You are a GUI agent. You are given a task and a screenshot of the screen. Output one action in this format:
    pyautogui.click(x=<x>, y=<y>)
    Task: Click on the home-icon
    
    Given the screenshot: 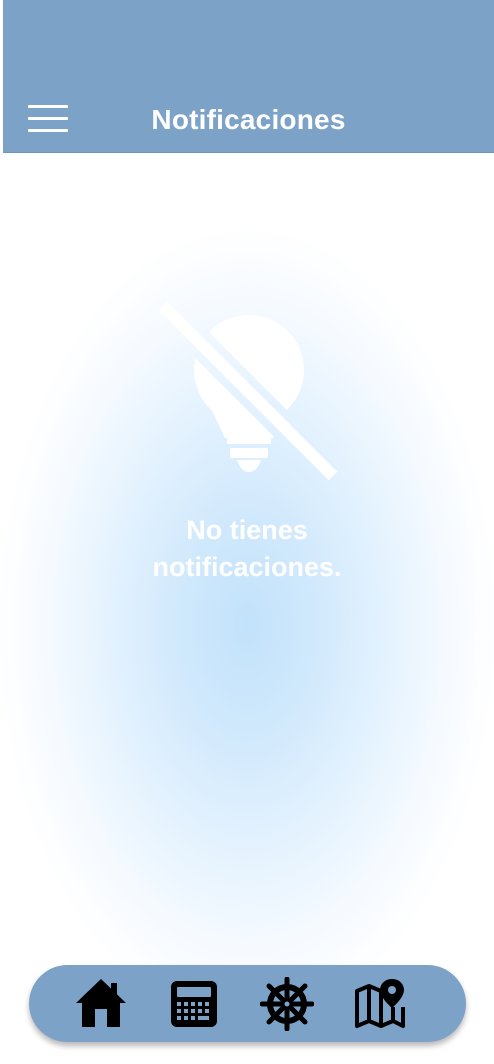 What is the action you would take?
    pyautogui.click(x=101, y=1003)
    